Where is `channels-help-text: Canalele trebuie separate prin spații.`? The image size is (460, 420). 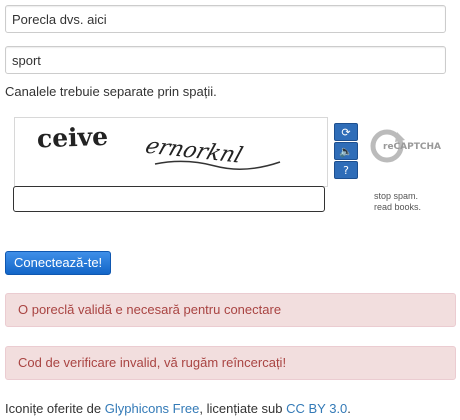
channels-help-text: Canalele trebuie separate prin spații. is located at coordinates (111, 91).